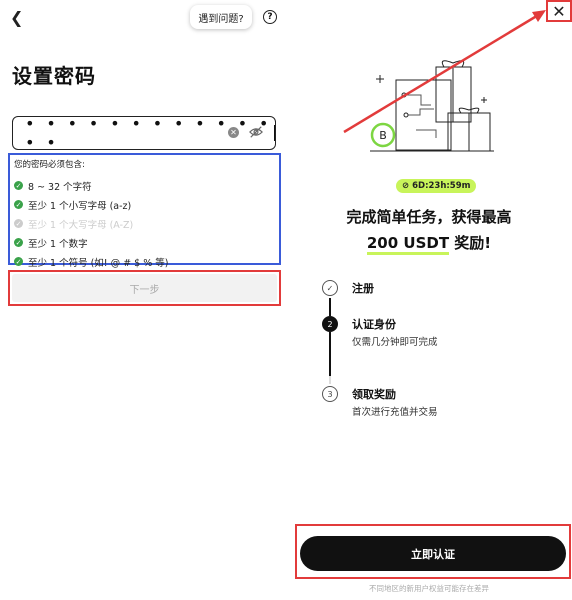 Image resolution: width=572 pixels, height=600 pixels. What do you see at coordinates (54, 76) in the screenshot?
I see `page-title: 设置密码` at bounding box center [54, 76].